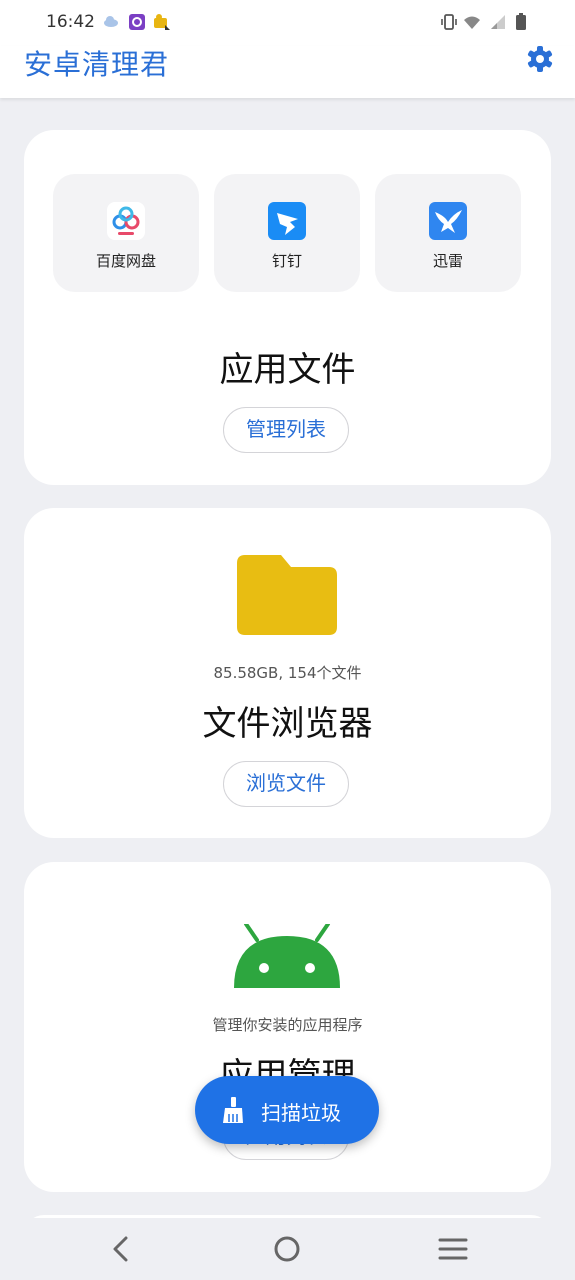  I want to click on app-tile-xunlei: 迅雷, so click(448, 233).